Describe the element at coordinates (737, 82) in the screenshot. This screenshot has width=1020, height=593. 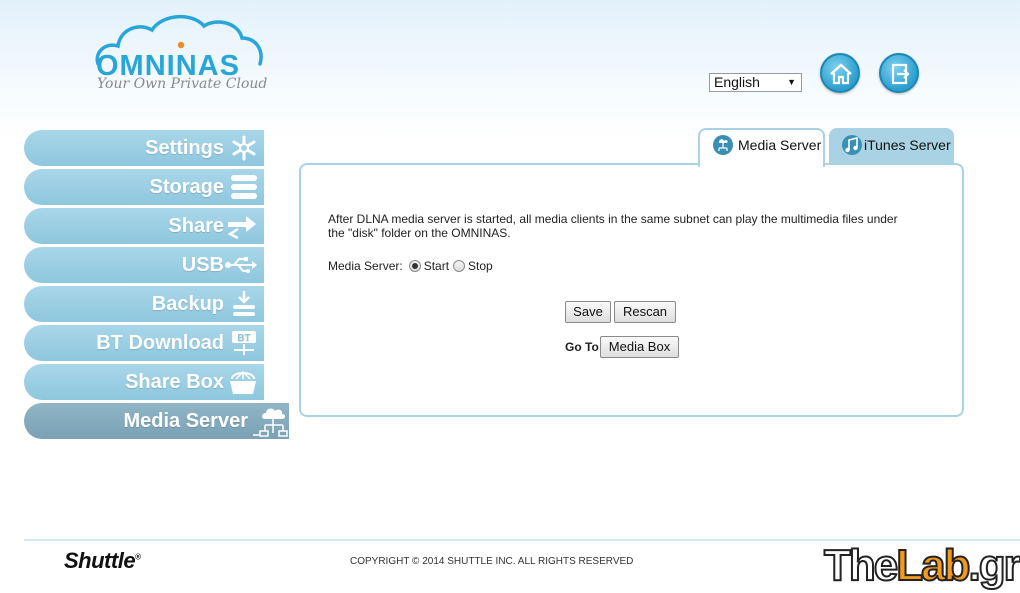
I see `language-value: English` at that location.